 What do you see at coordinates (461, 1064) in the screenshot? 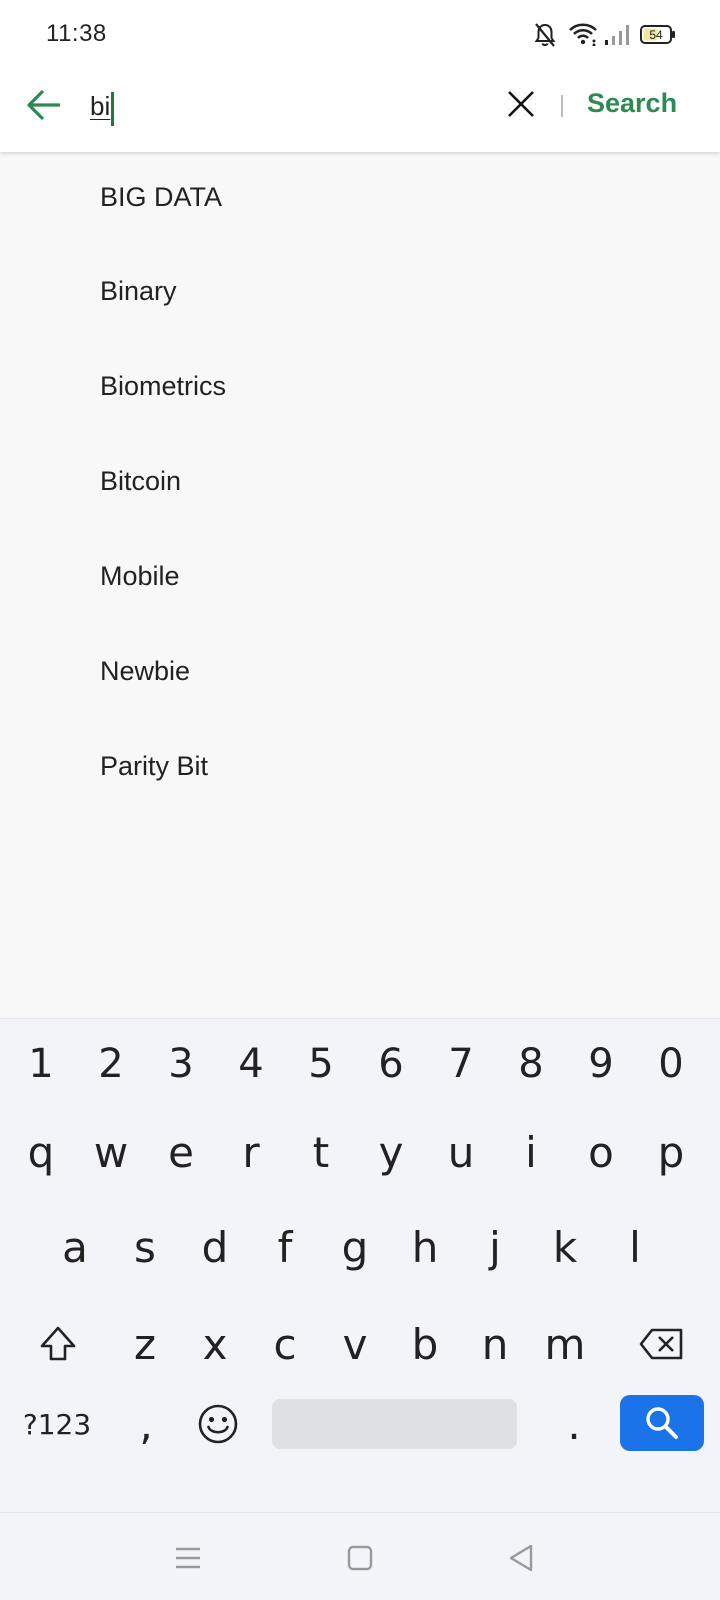
I see `key-7: 7` at bounding box center [461, 1064].